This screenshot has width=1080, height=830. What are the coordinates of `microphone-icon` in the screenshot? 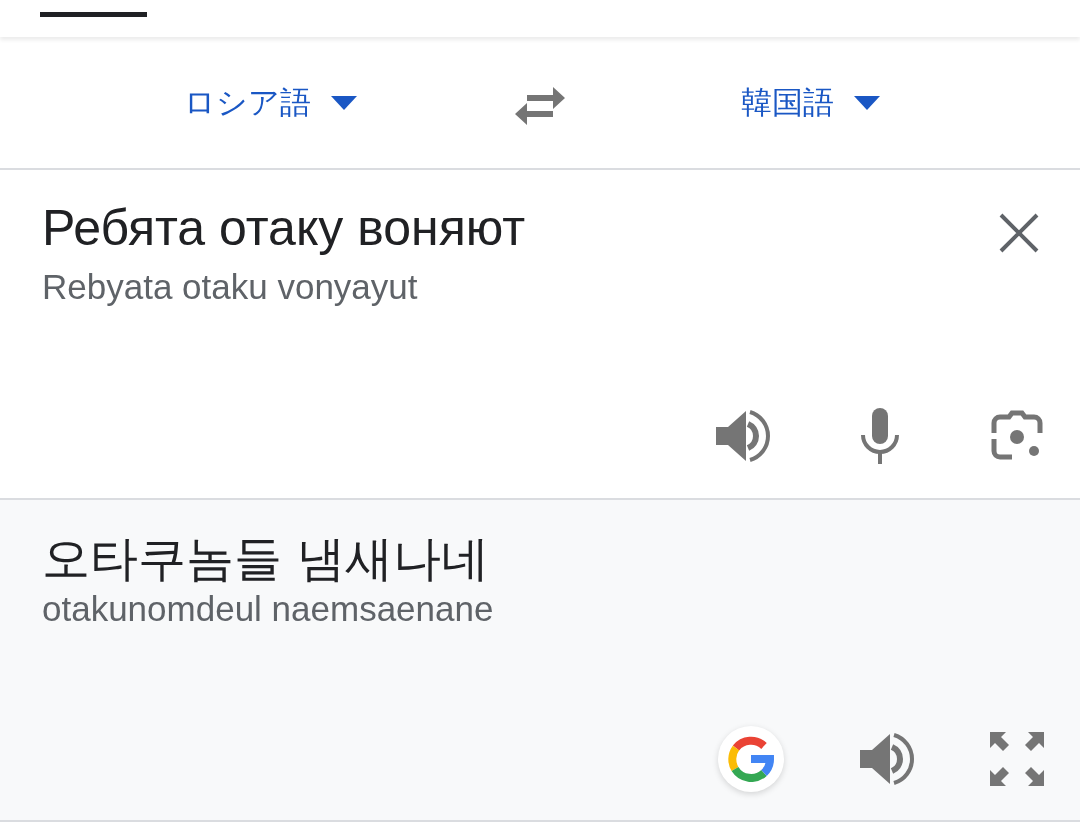 It's located at (880, 436).